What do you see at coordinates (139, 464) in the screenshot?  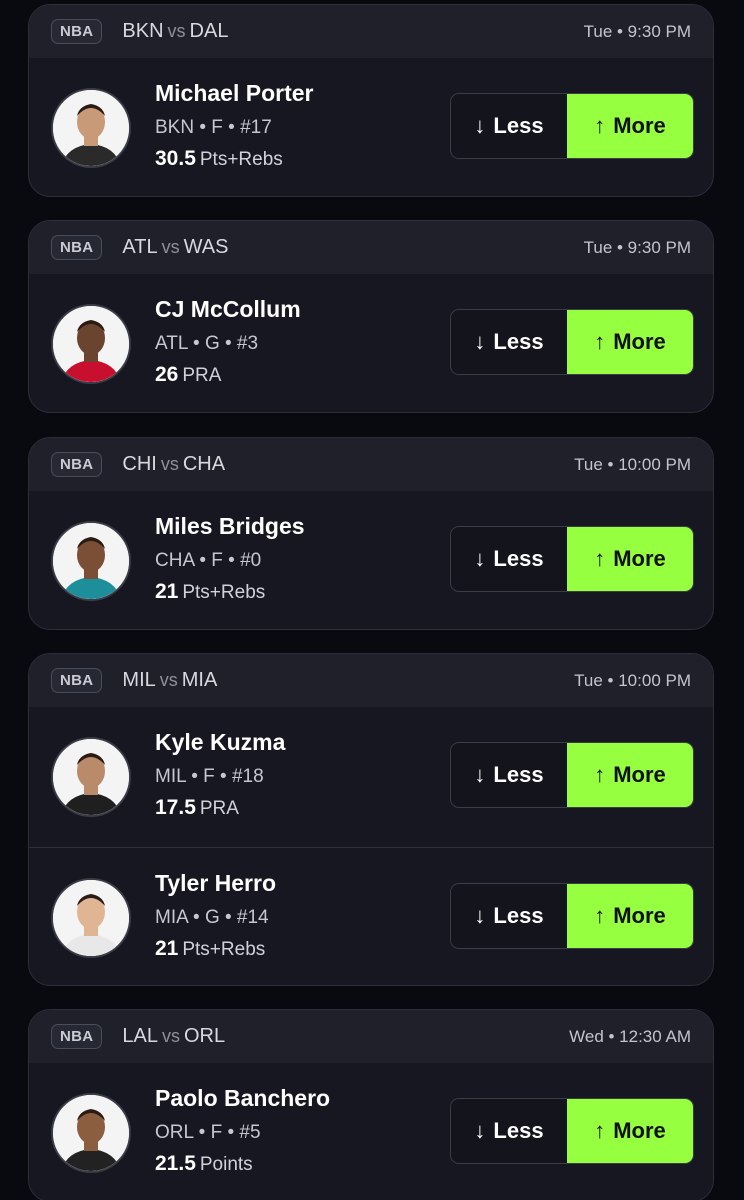 I see `home-team: CHI` at bounding box center [139, 464].